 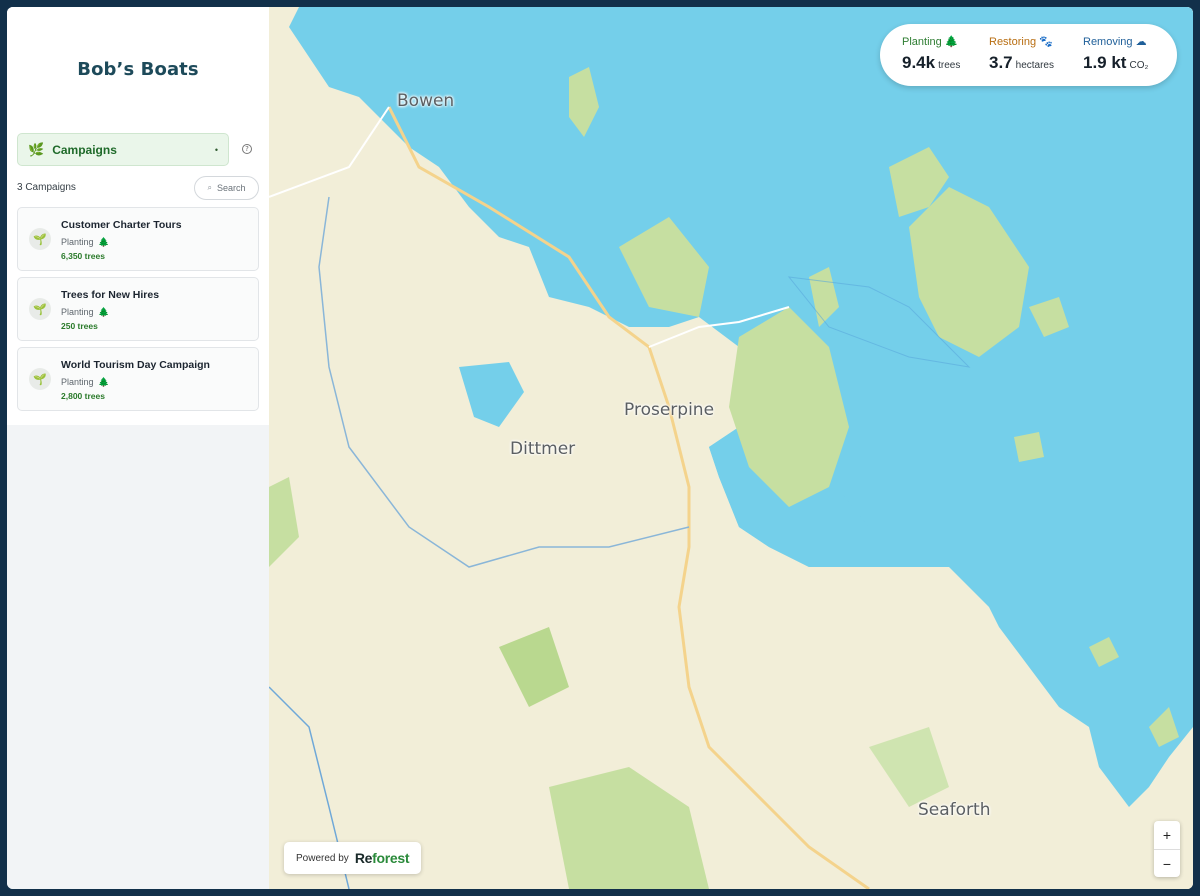 What do you see at coordinates (135, 365) in the screenshot?
I see `campaign-title: World Tourism Day Campaign` at bounding box center [135, 365].